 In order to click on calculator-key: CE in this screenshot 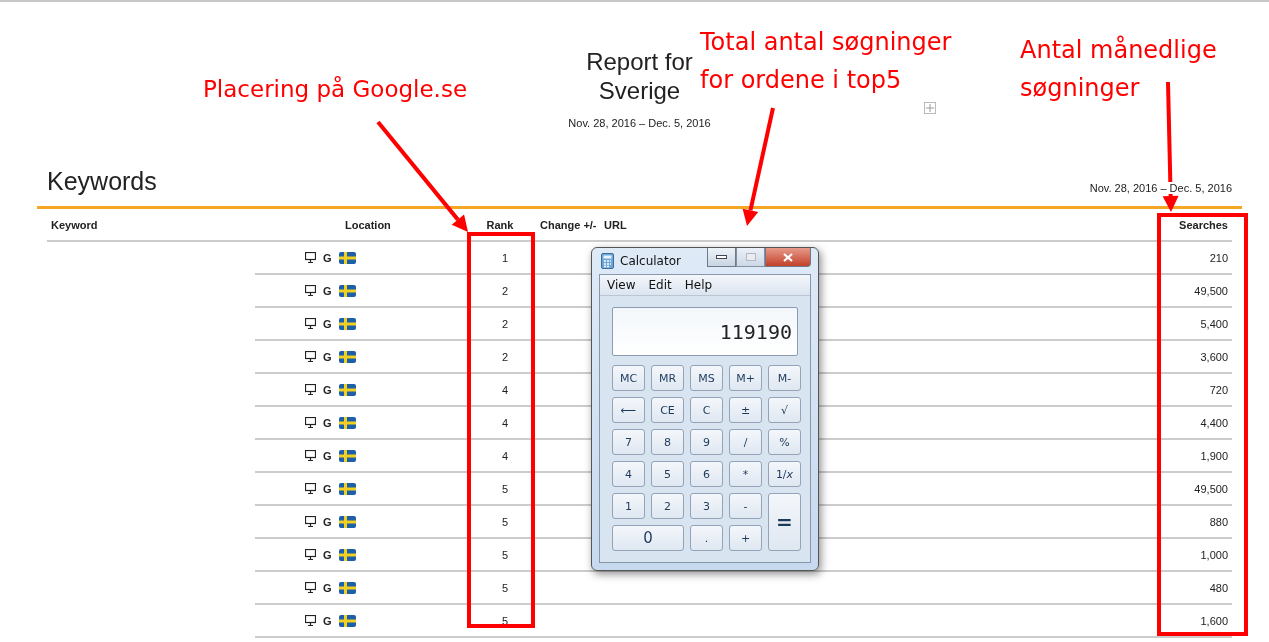, I will do `click(667, 410)`.